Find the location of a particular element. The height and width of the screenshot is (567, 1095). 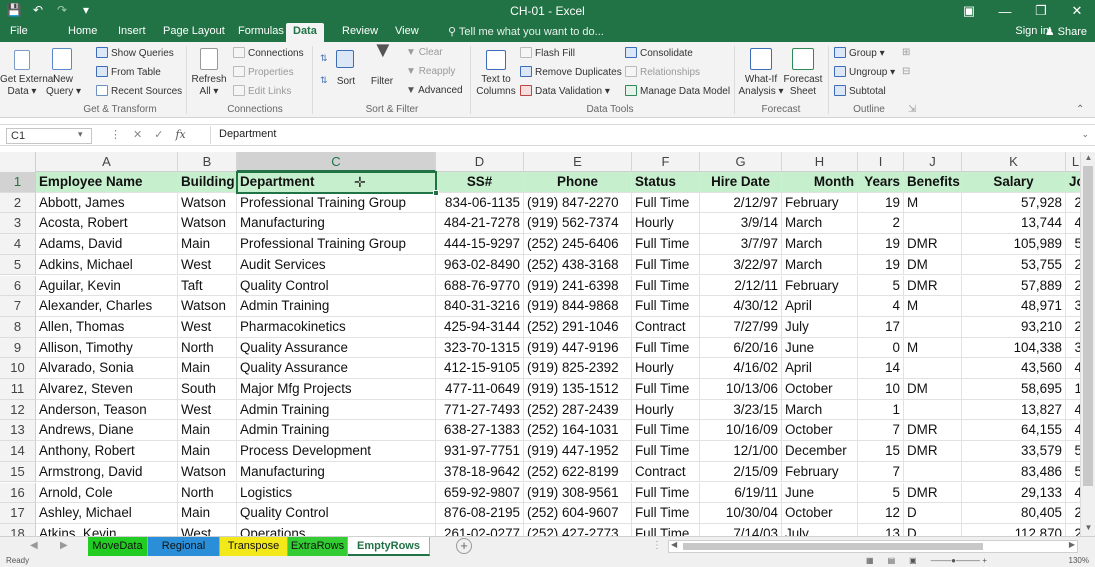

cell-salary: 43,560 is located at coordinates (1014, 368).